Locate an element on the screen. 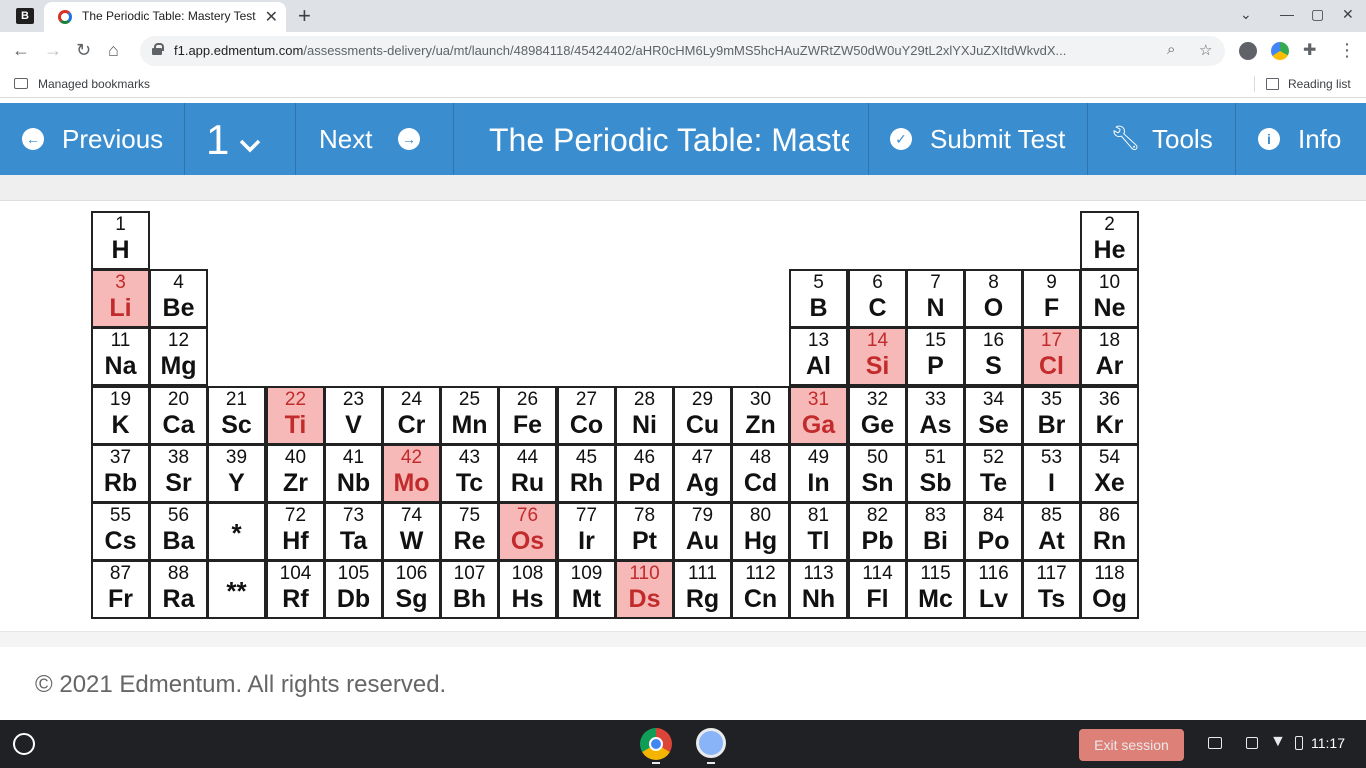 The image size is (1366, 768). zoom-icon: ⌕ is located at coordinates (1171, 49).